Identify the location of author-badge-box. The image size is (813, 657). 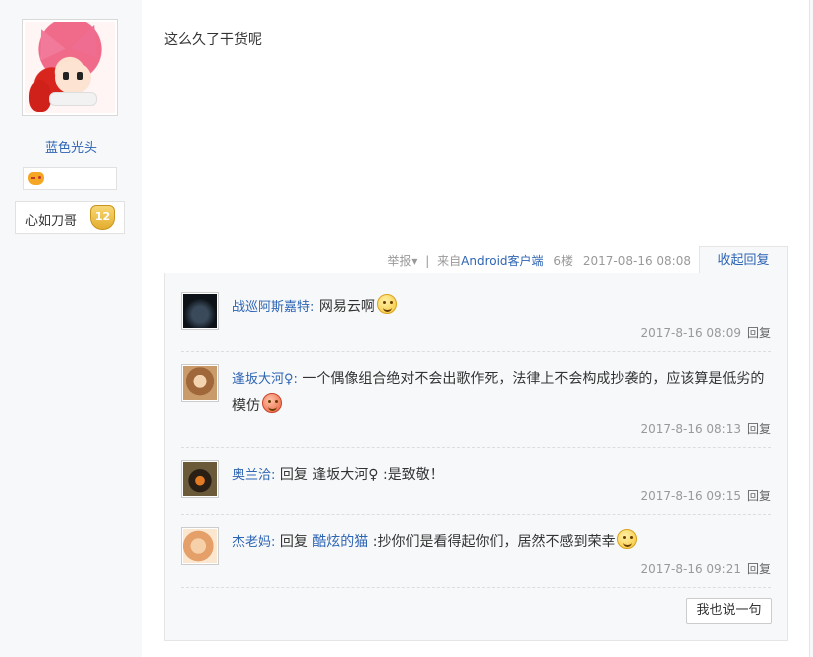
(70, 178).